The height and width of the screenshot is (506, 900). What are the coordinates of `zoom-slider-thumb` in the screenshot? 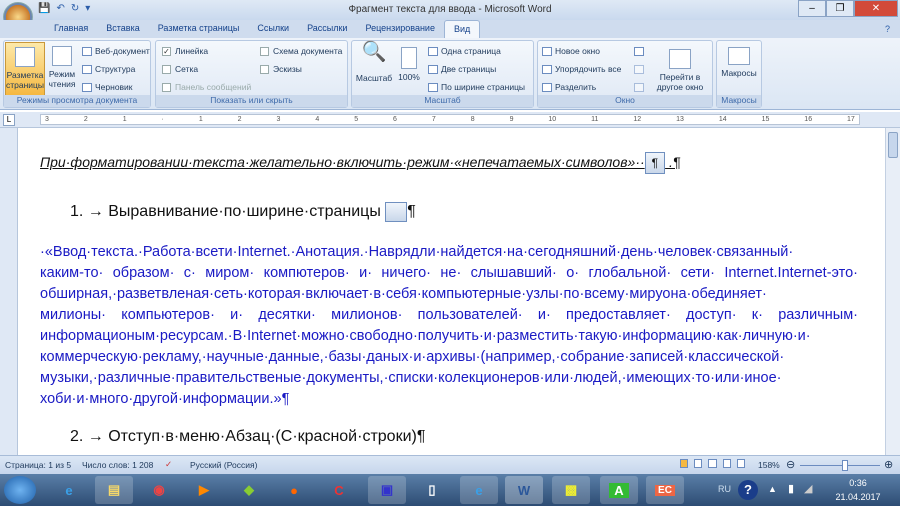 It's located at (845, 465).